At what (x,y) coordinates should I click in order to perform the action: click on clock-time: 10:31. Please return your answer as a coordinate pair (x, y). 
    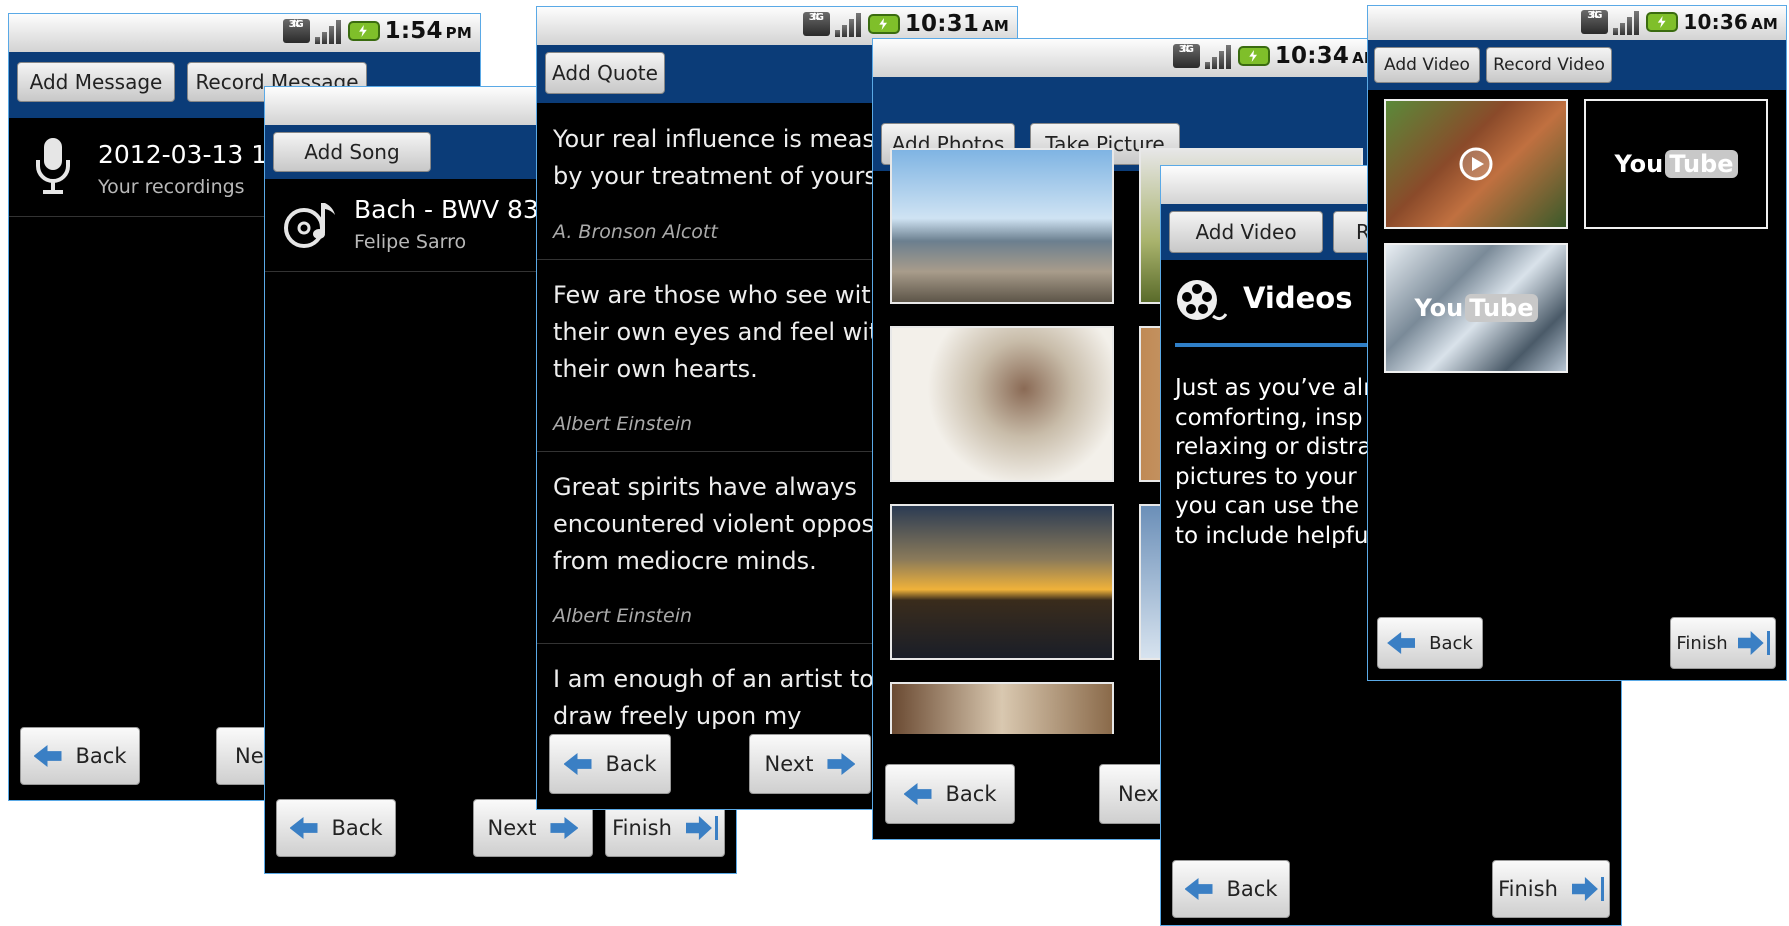
    Looking at the image, I should click on (942, 24).